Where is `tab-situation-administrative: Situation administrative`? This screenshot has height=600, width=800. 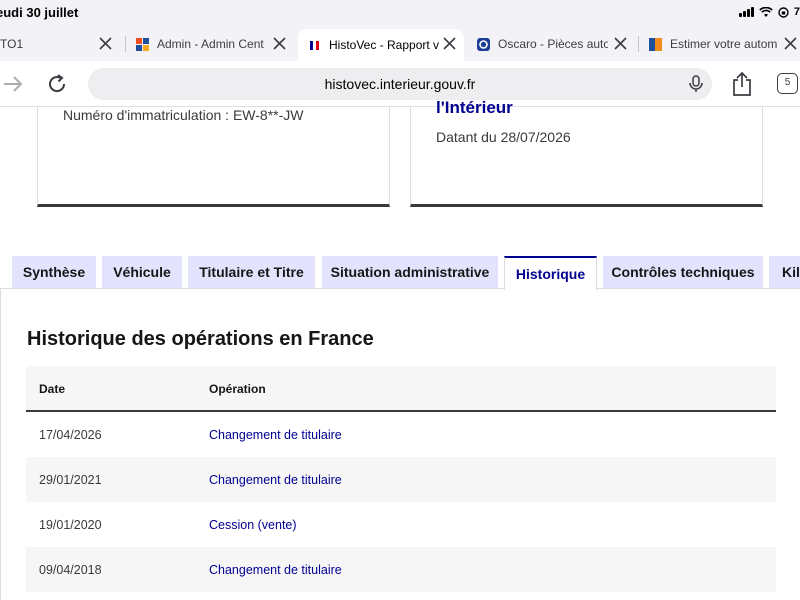 tab-situation-administrative: Situation administrative is located at coordinates (410, 272).